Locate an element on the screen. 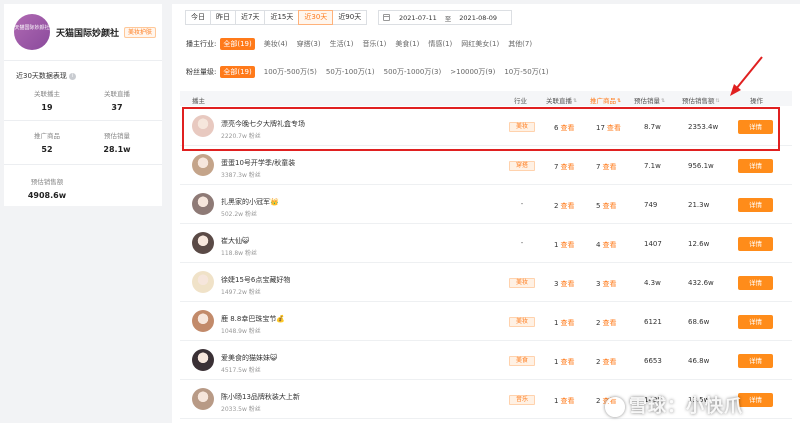 This screenshot has height=423, width=800. industry-option: 情感(1) is located at coordinates (440, 44).